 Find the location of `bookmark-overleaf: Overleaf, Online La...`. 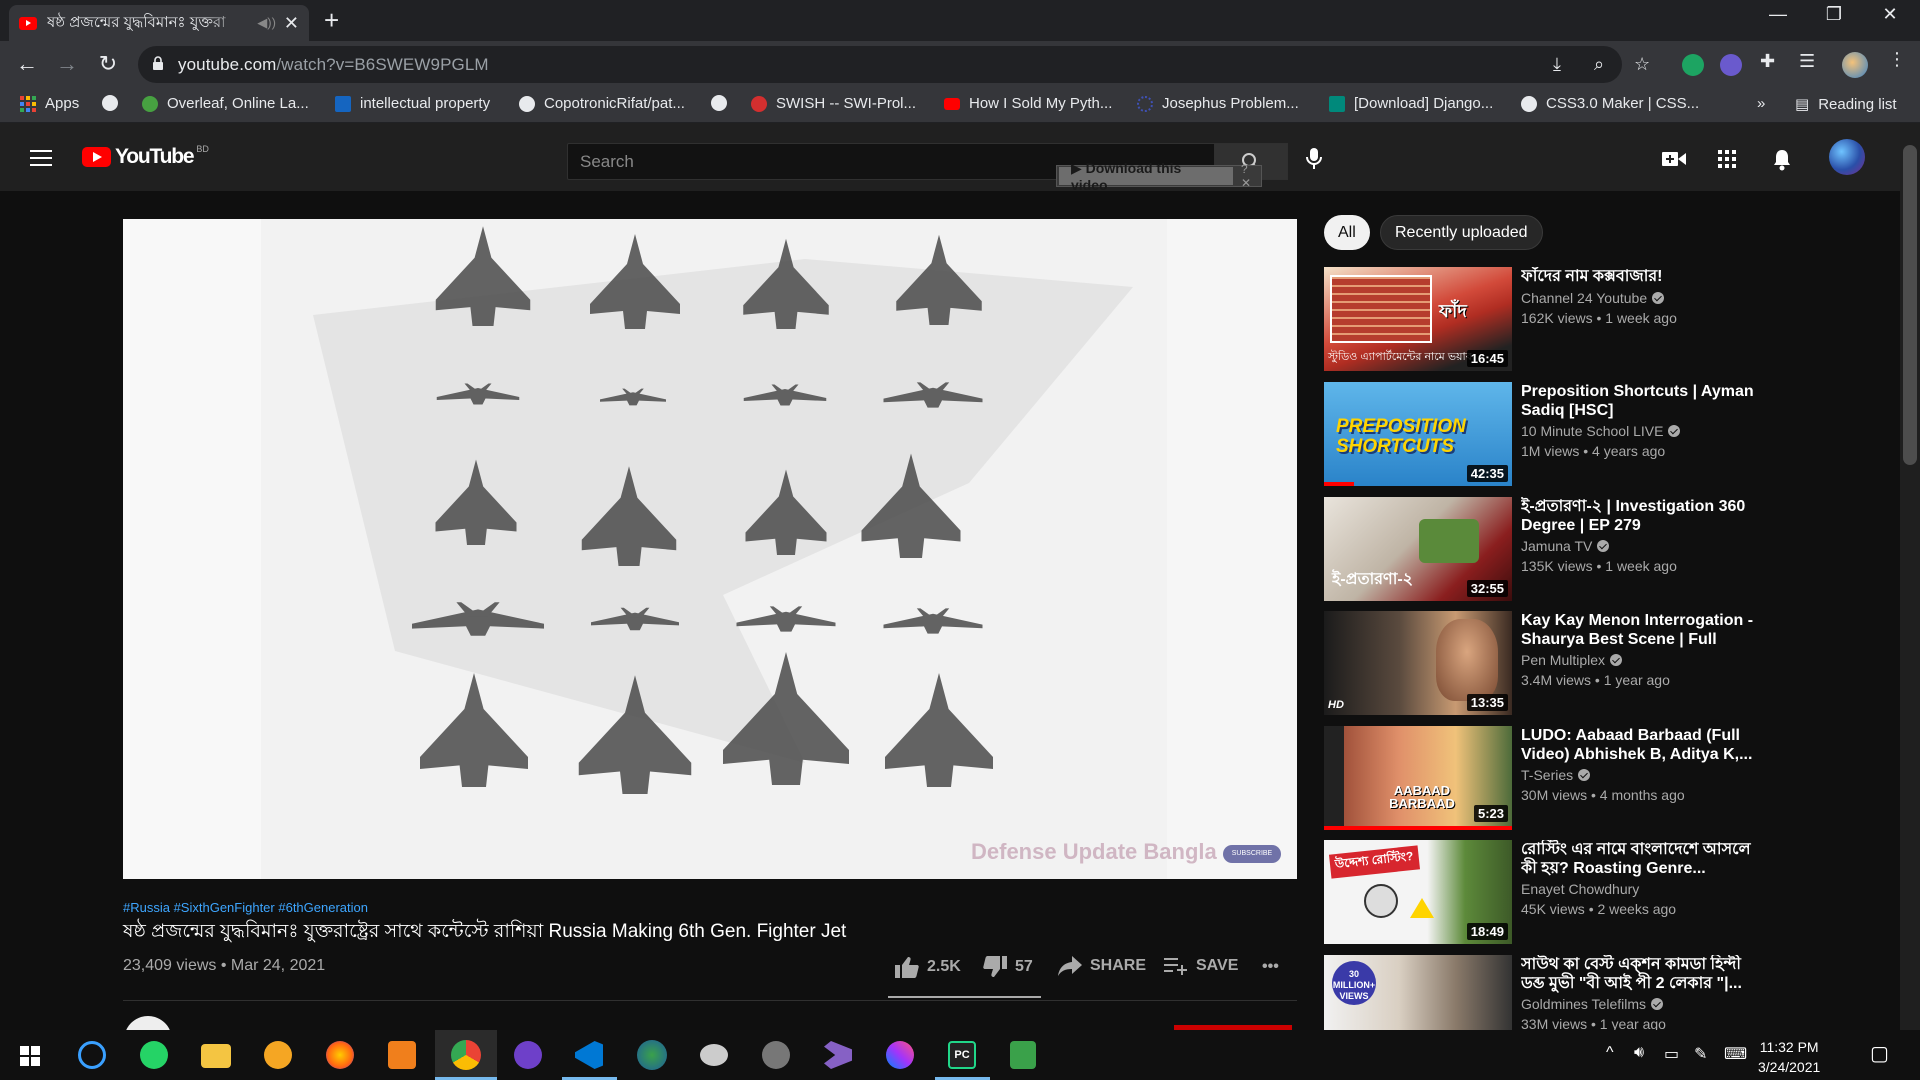

bookmark-overleaf: Overleaf, Online La... is located at coordinates (225, 103).